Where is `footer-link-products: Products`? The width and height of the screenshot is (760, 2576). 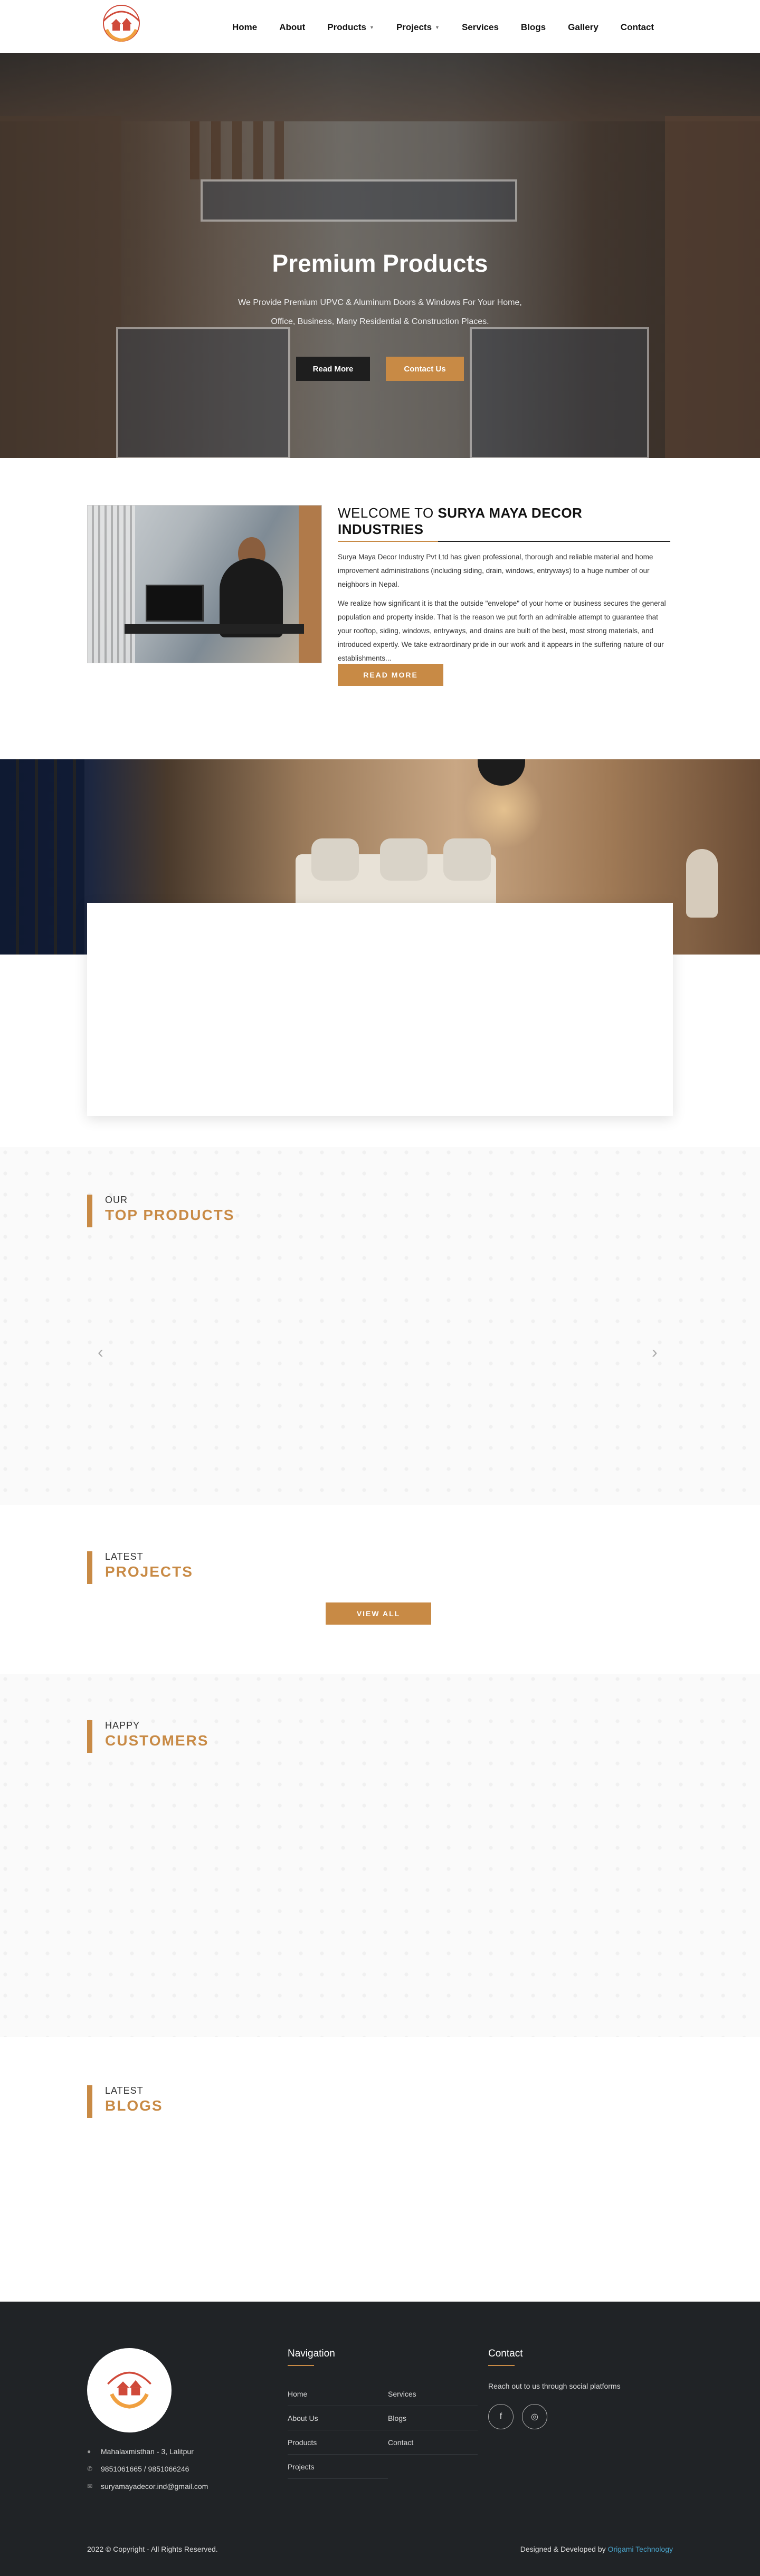
footer-link-products: Products is located at coordinates (338, 2442).